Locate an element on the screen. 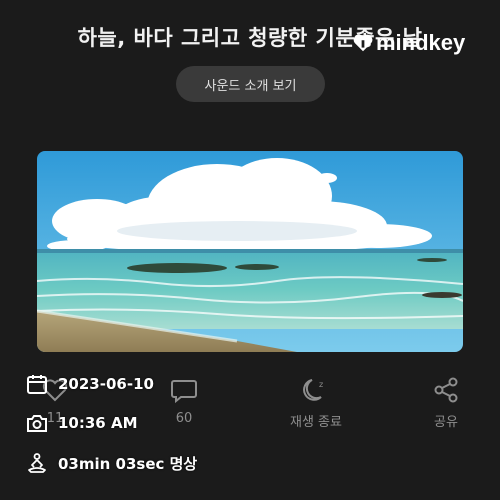  share-label: 공유 is located at coordinates (446, 422).